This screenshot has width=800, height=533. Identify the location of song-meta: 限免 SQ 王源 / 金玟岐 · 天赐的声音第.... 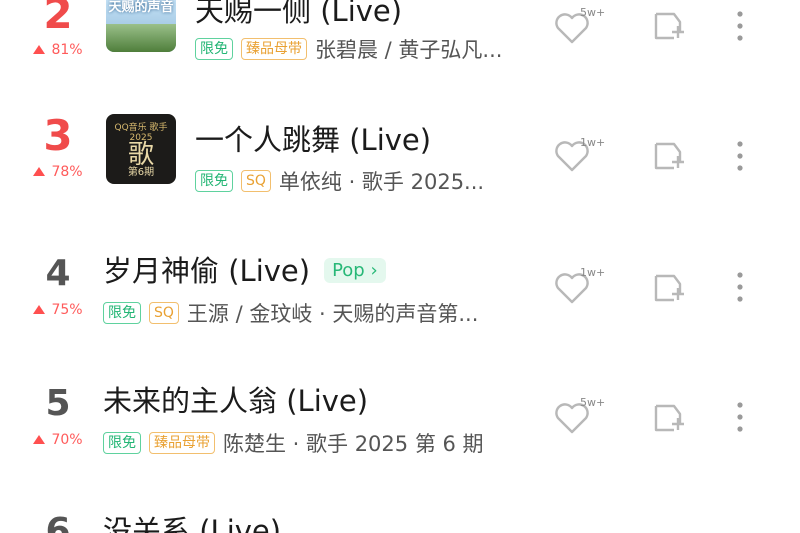
(290, 313).